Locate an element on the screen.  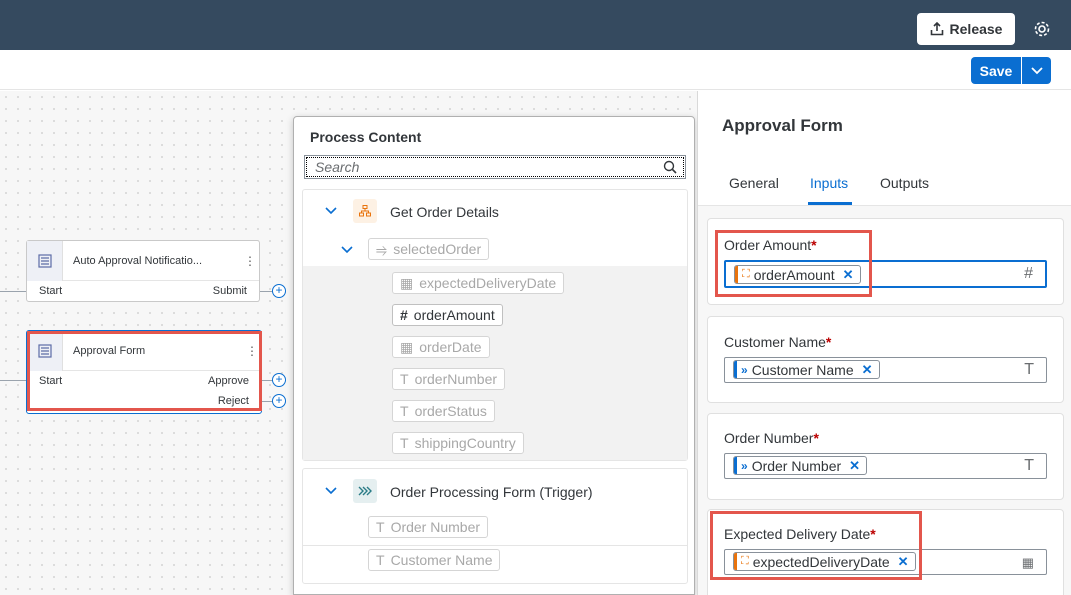
search-placeholder: Search is located at coordinates (337, 167).